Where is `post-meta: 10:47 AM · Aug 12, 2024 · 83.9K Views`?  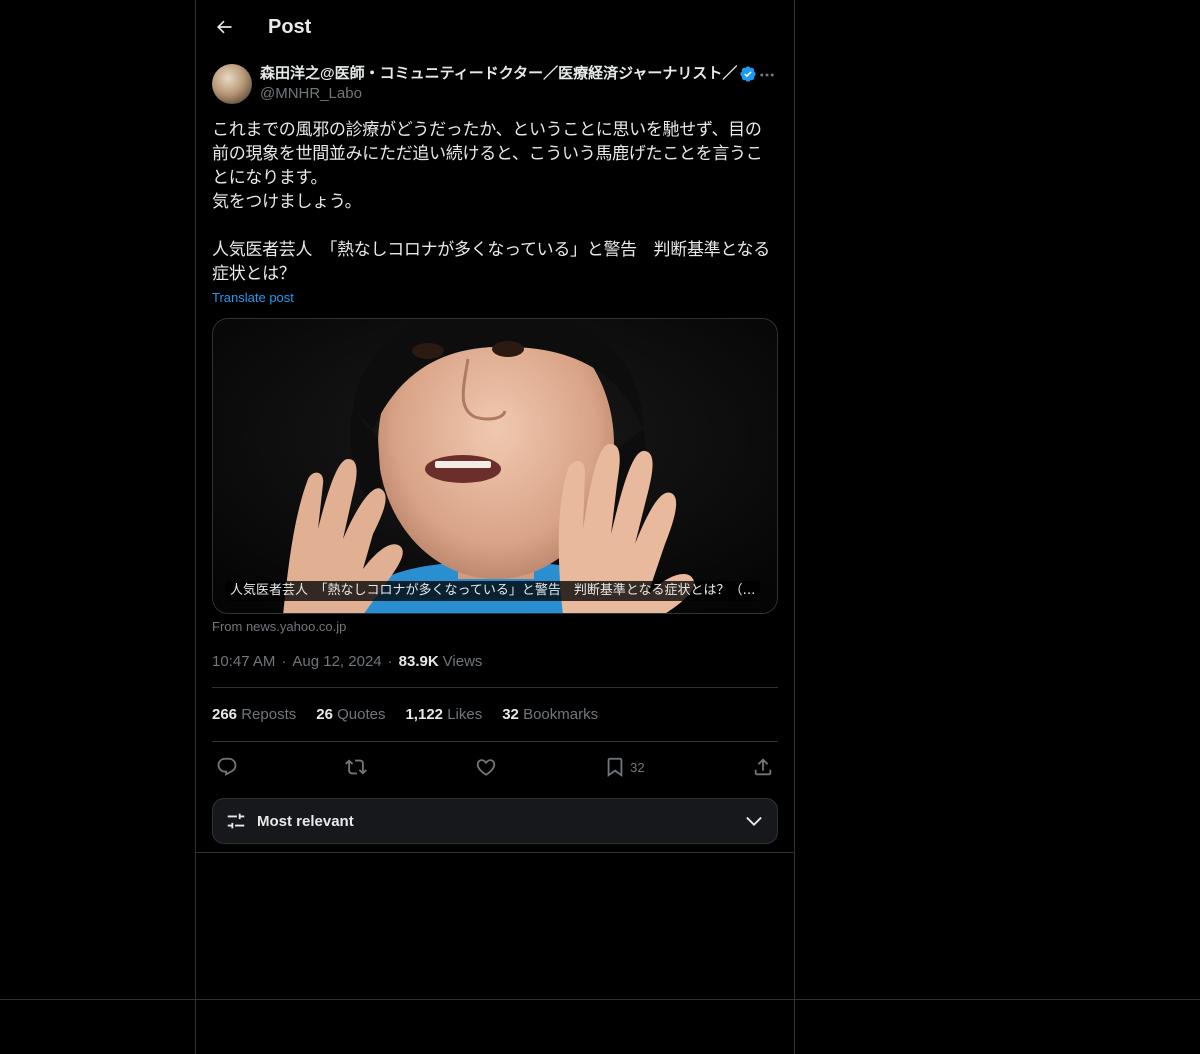
post-meta: 10:47 AM · Aug 12, 2024 · 83.9K Views is located at coordinates (495, 661).